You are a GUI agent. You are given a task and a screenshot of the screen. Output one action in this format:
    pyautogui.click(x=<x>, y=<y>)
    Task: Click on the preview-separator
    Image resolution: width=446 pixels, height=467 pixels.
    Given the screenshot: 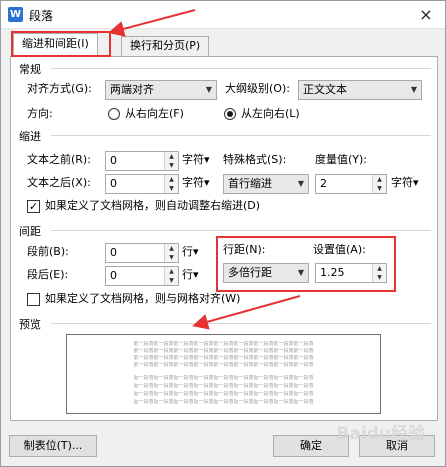 What is the action you would take?
    pyautogui.click(x=241, y=323)
    